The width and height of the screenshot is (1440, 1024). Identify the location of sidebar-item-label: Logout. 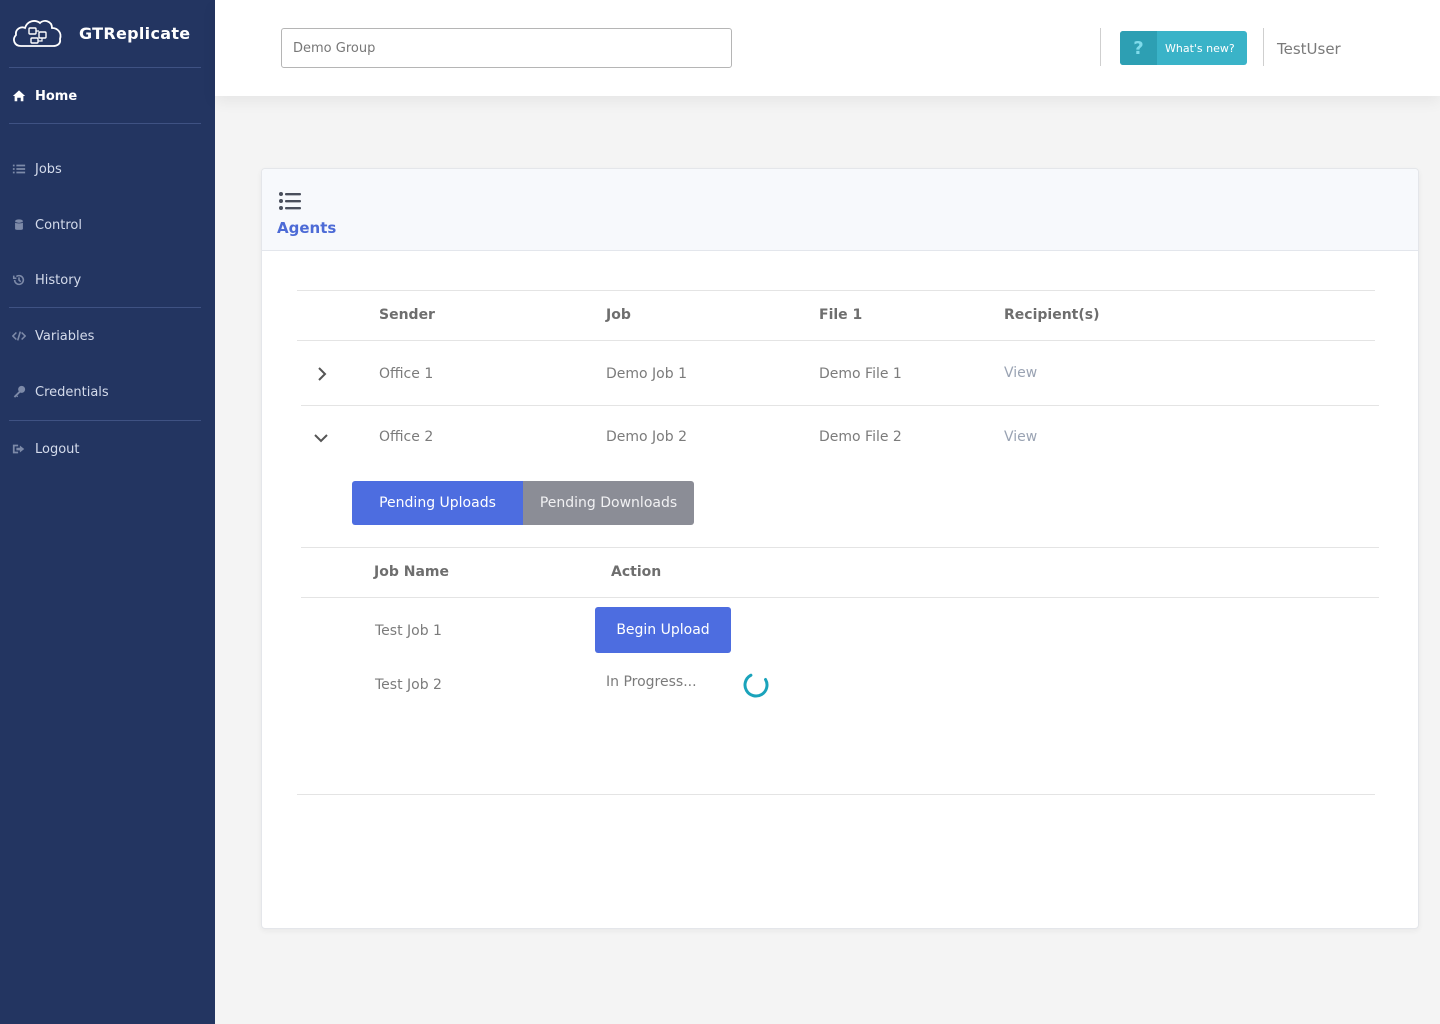
(57, 449).